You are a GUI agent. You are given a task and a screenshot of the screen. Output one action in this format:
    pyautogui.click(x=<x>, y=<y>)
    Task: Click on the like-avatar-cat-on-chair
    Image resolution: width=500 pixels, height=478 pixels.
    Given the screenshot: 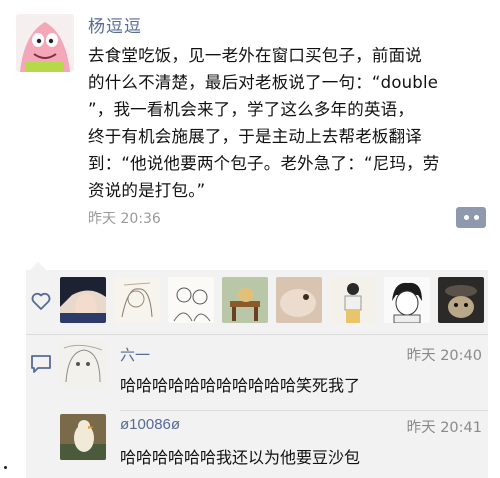 What is the action you would take?
    pyautogui.click(x=245, y=300)
    